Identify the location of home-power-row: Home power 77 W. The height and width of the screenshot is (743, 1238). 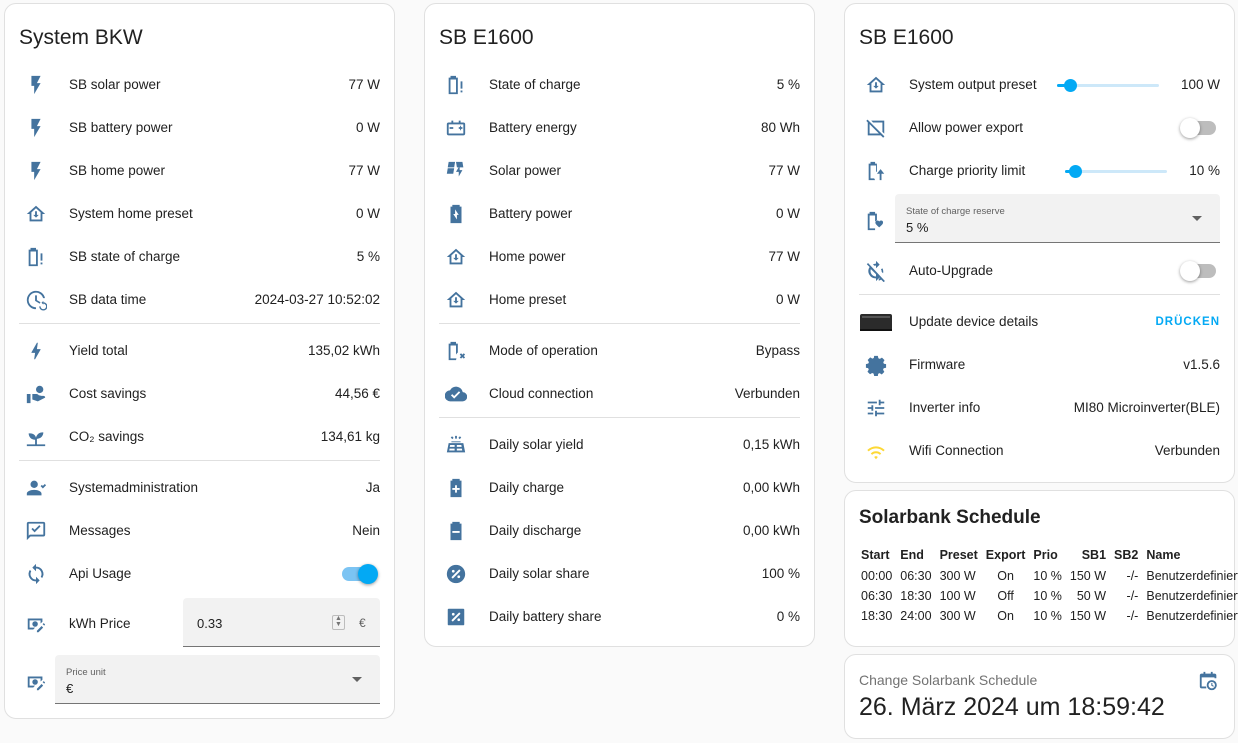
(612, 256).